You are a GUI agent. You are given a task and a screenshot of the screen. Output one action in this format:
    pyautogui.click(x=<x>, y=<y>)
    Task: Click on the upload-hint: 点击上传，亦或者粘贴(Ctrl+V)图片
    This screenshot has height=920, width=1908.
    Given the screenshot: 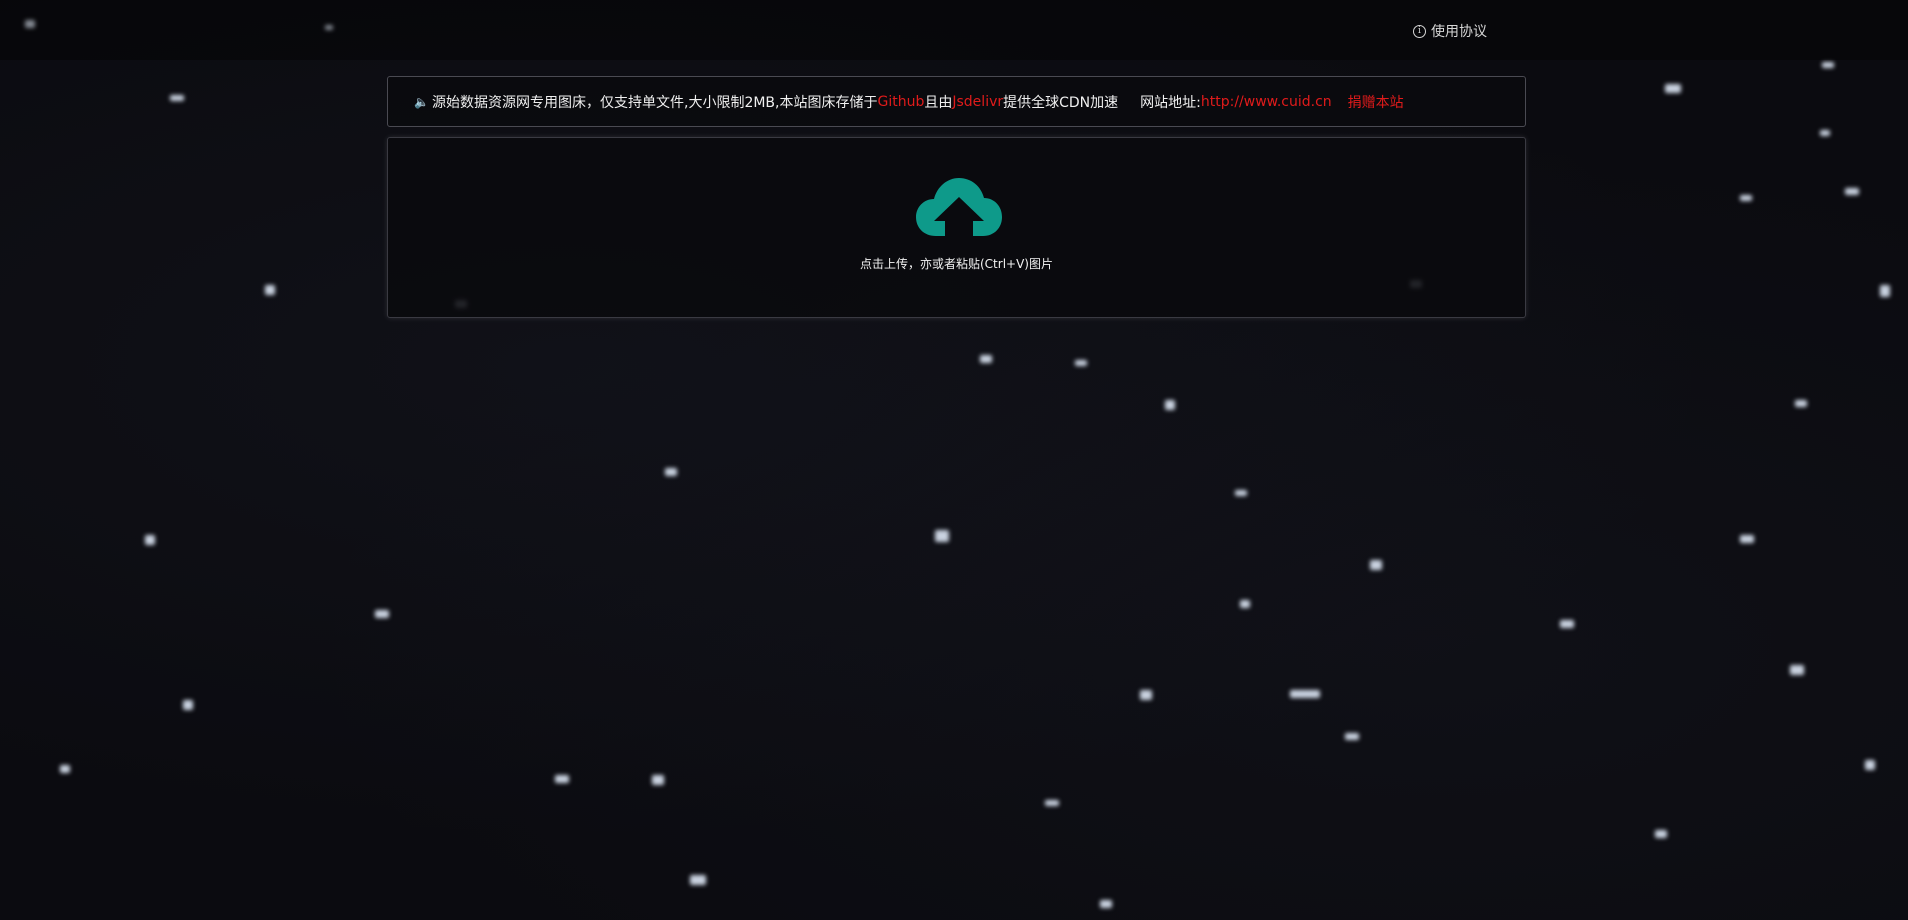 What is the action you would take?
    pyautogui.click(x=956, y=264)
    